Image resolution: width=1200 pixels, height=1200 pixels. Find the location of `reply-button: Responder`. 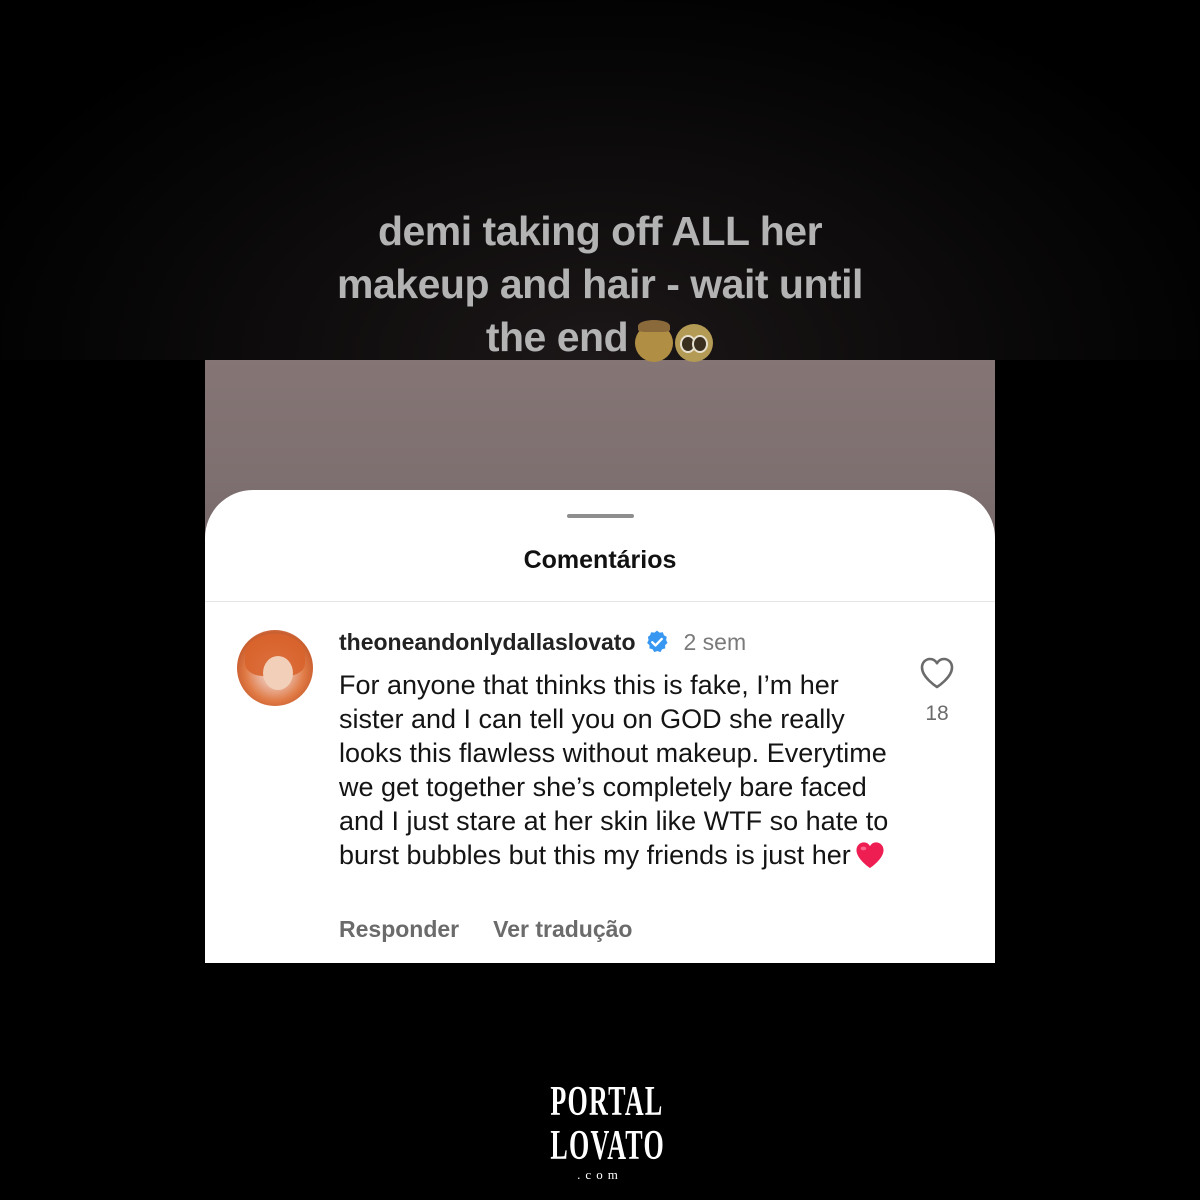

reply-button: Responder is located at coordinates (399, 929).